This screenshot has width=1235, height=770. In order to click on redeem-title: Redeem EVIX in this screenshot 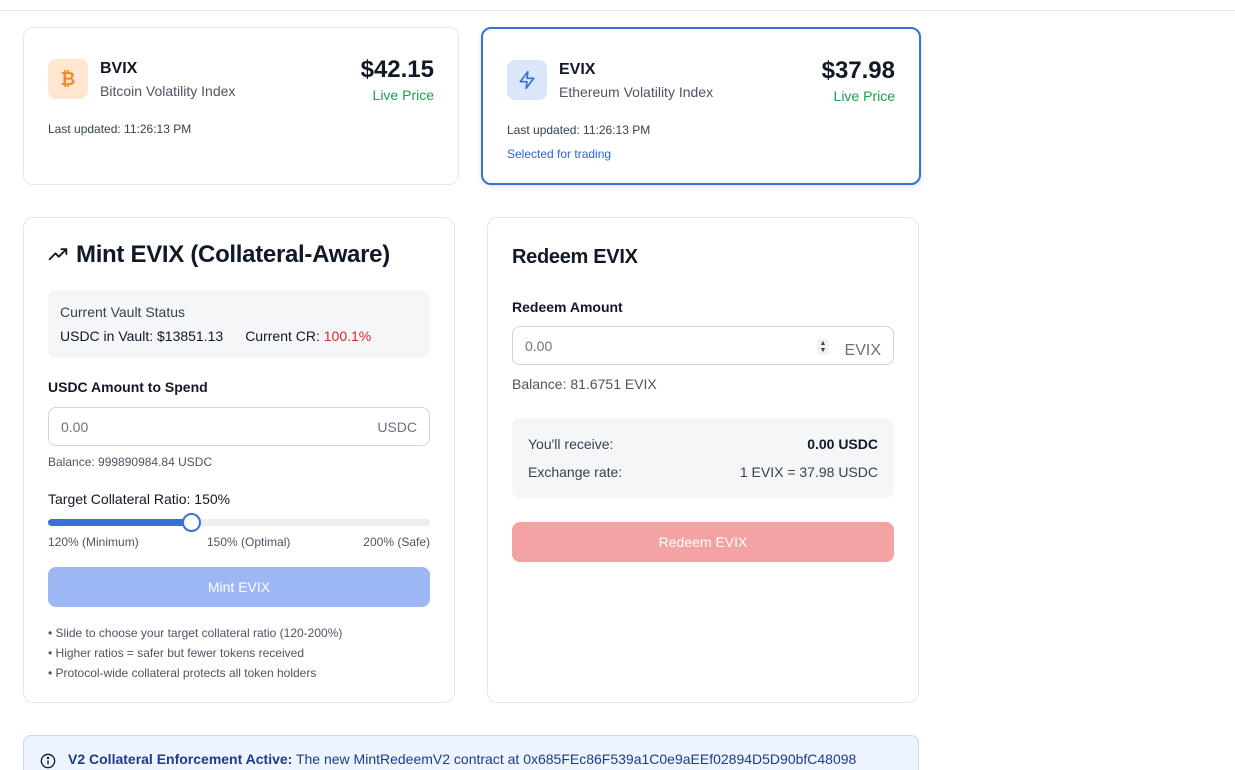, I will do `click(575, 257)`.